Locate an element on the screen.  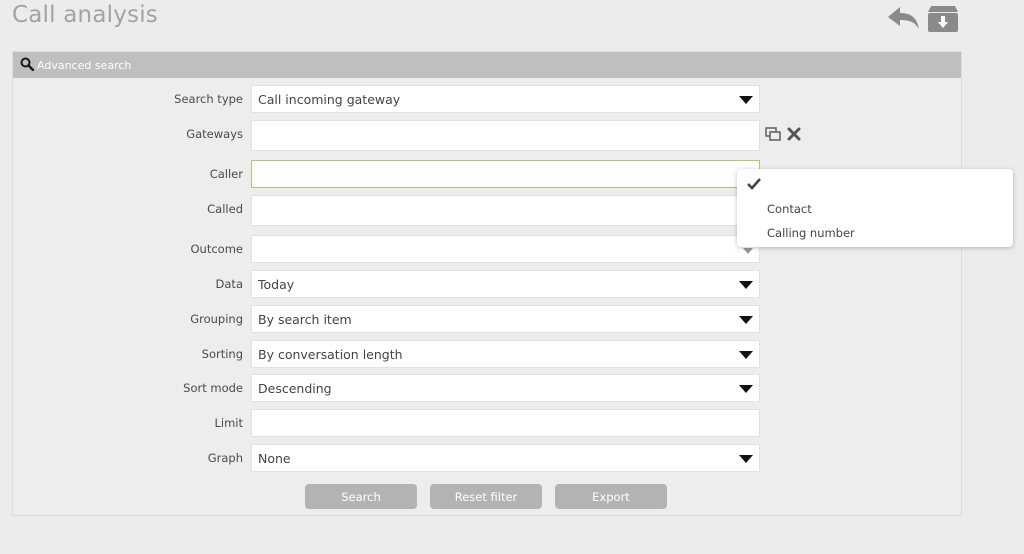
data-row: Data Today is located at coordinates (488, 284).